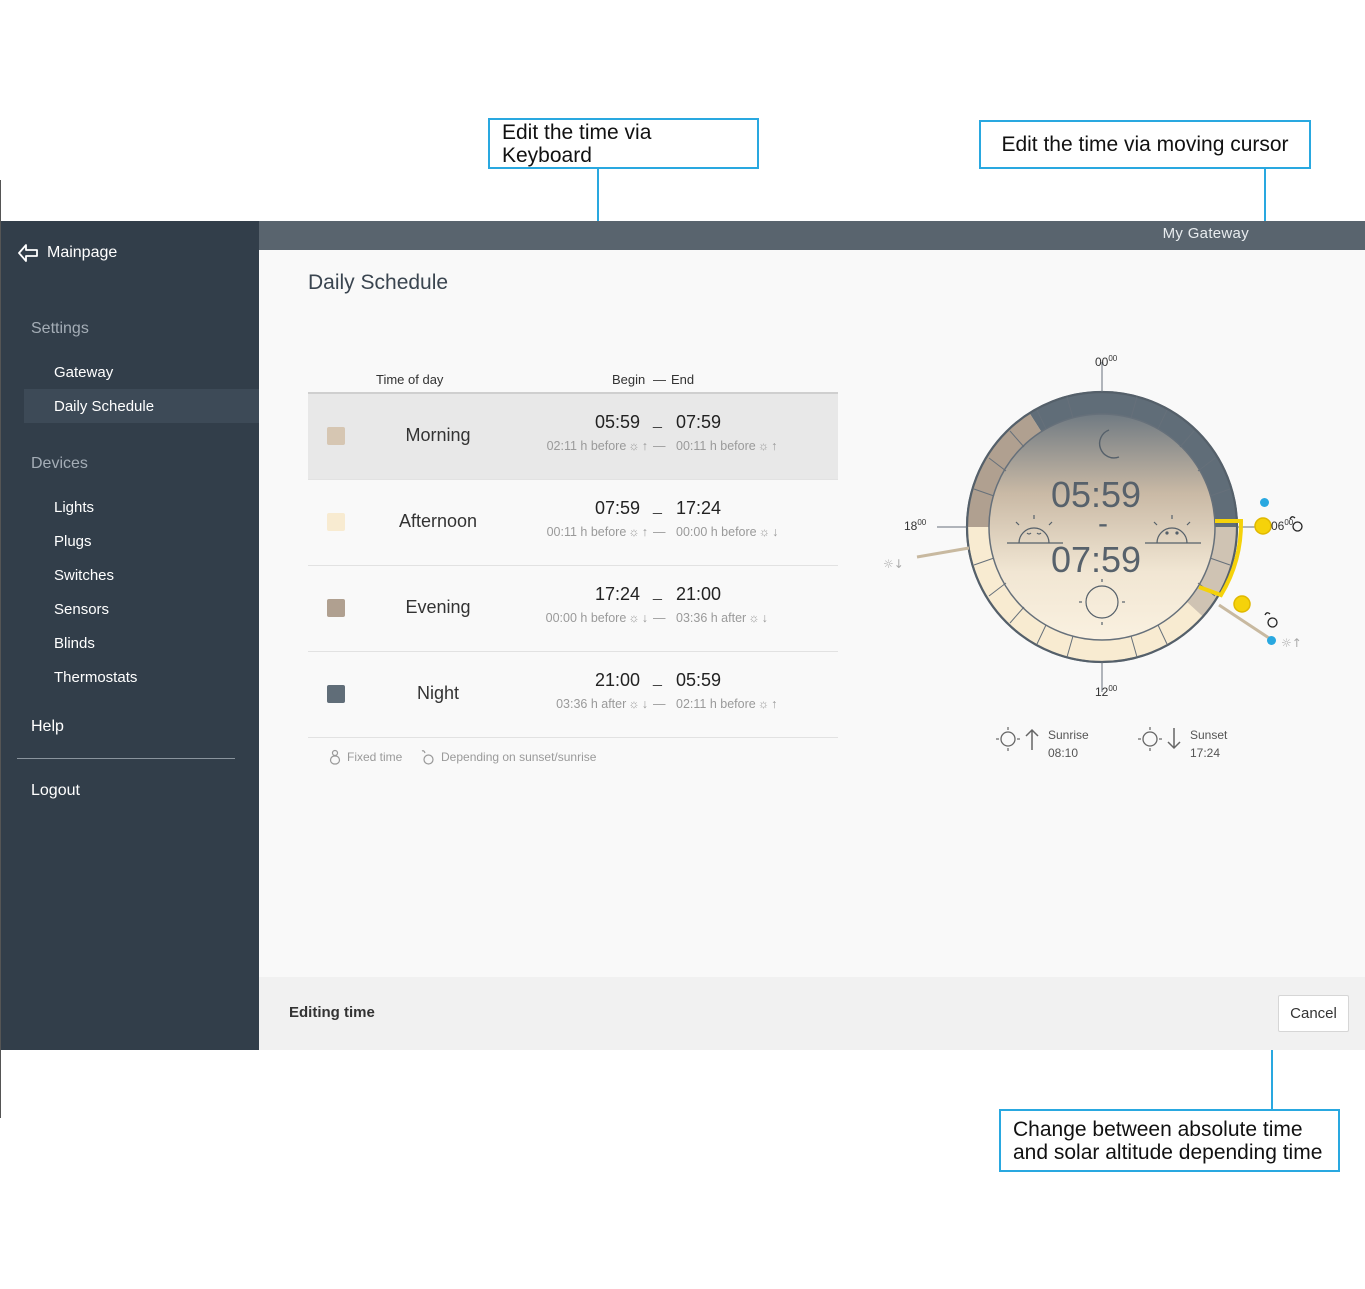 The image size is (1365, 1289). What do you see at coordinates (617, 508) in the screenshot?
I see `begin-time-input: 07:59` at bounding box center [617, 508].